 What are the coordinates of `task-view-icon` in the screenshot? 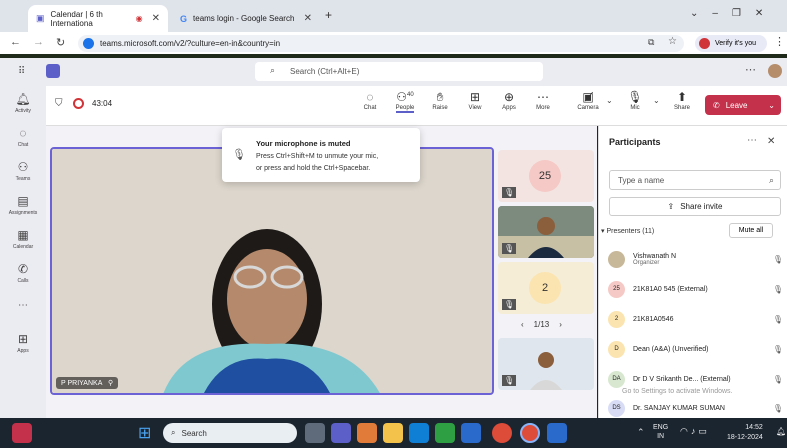 It's located at (315, 433).